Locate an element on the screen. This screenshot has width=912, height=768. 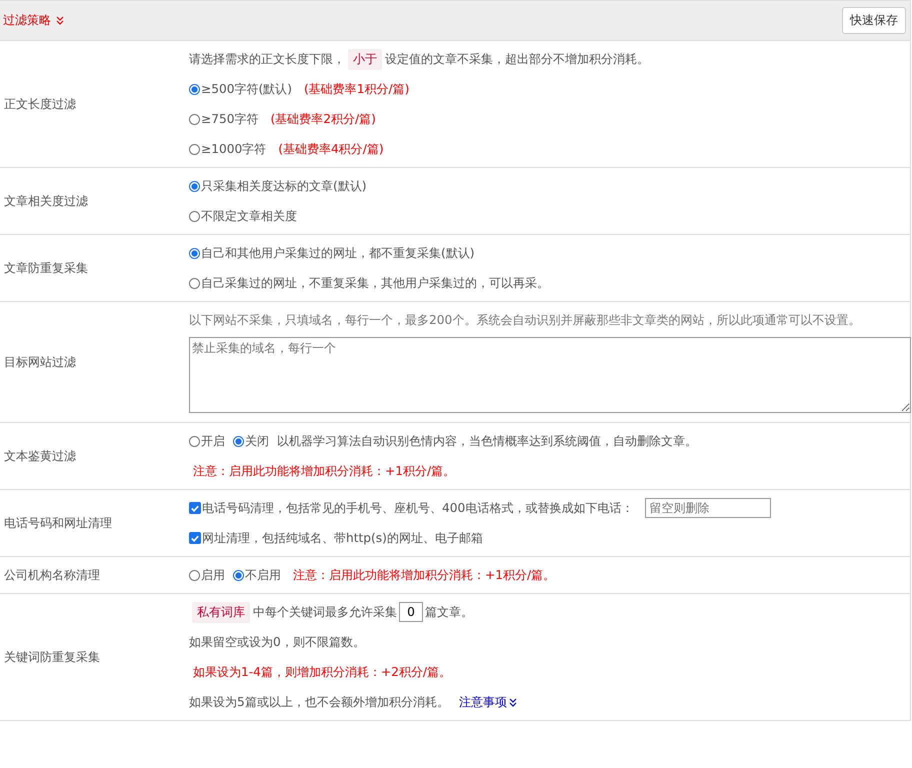
radio-option: 开启 is located at coordinates (207, 441).